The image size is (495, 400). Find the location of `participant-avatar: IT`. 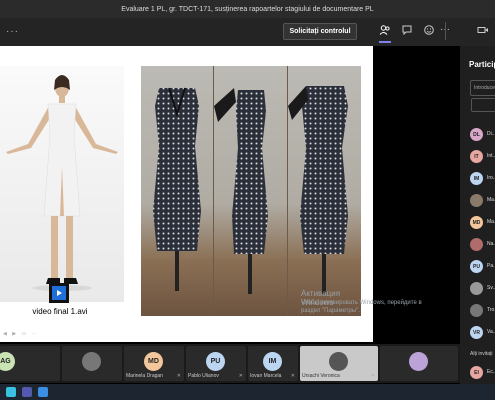

participant-avatar: IT is located at coordinates (476, 156).